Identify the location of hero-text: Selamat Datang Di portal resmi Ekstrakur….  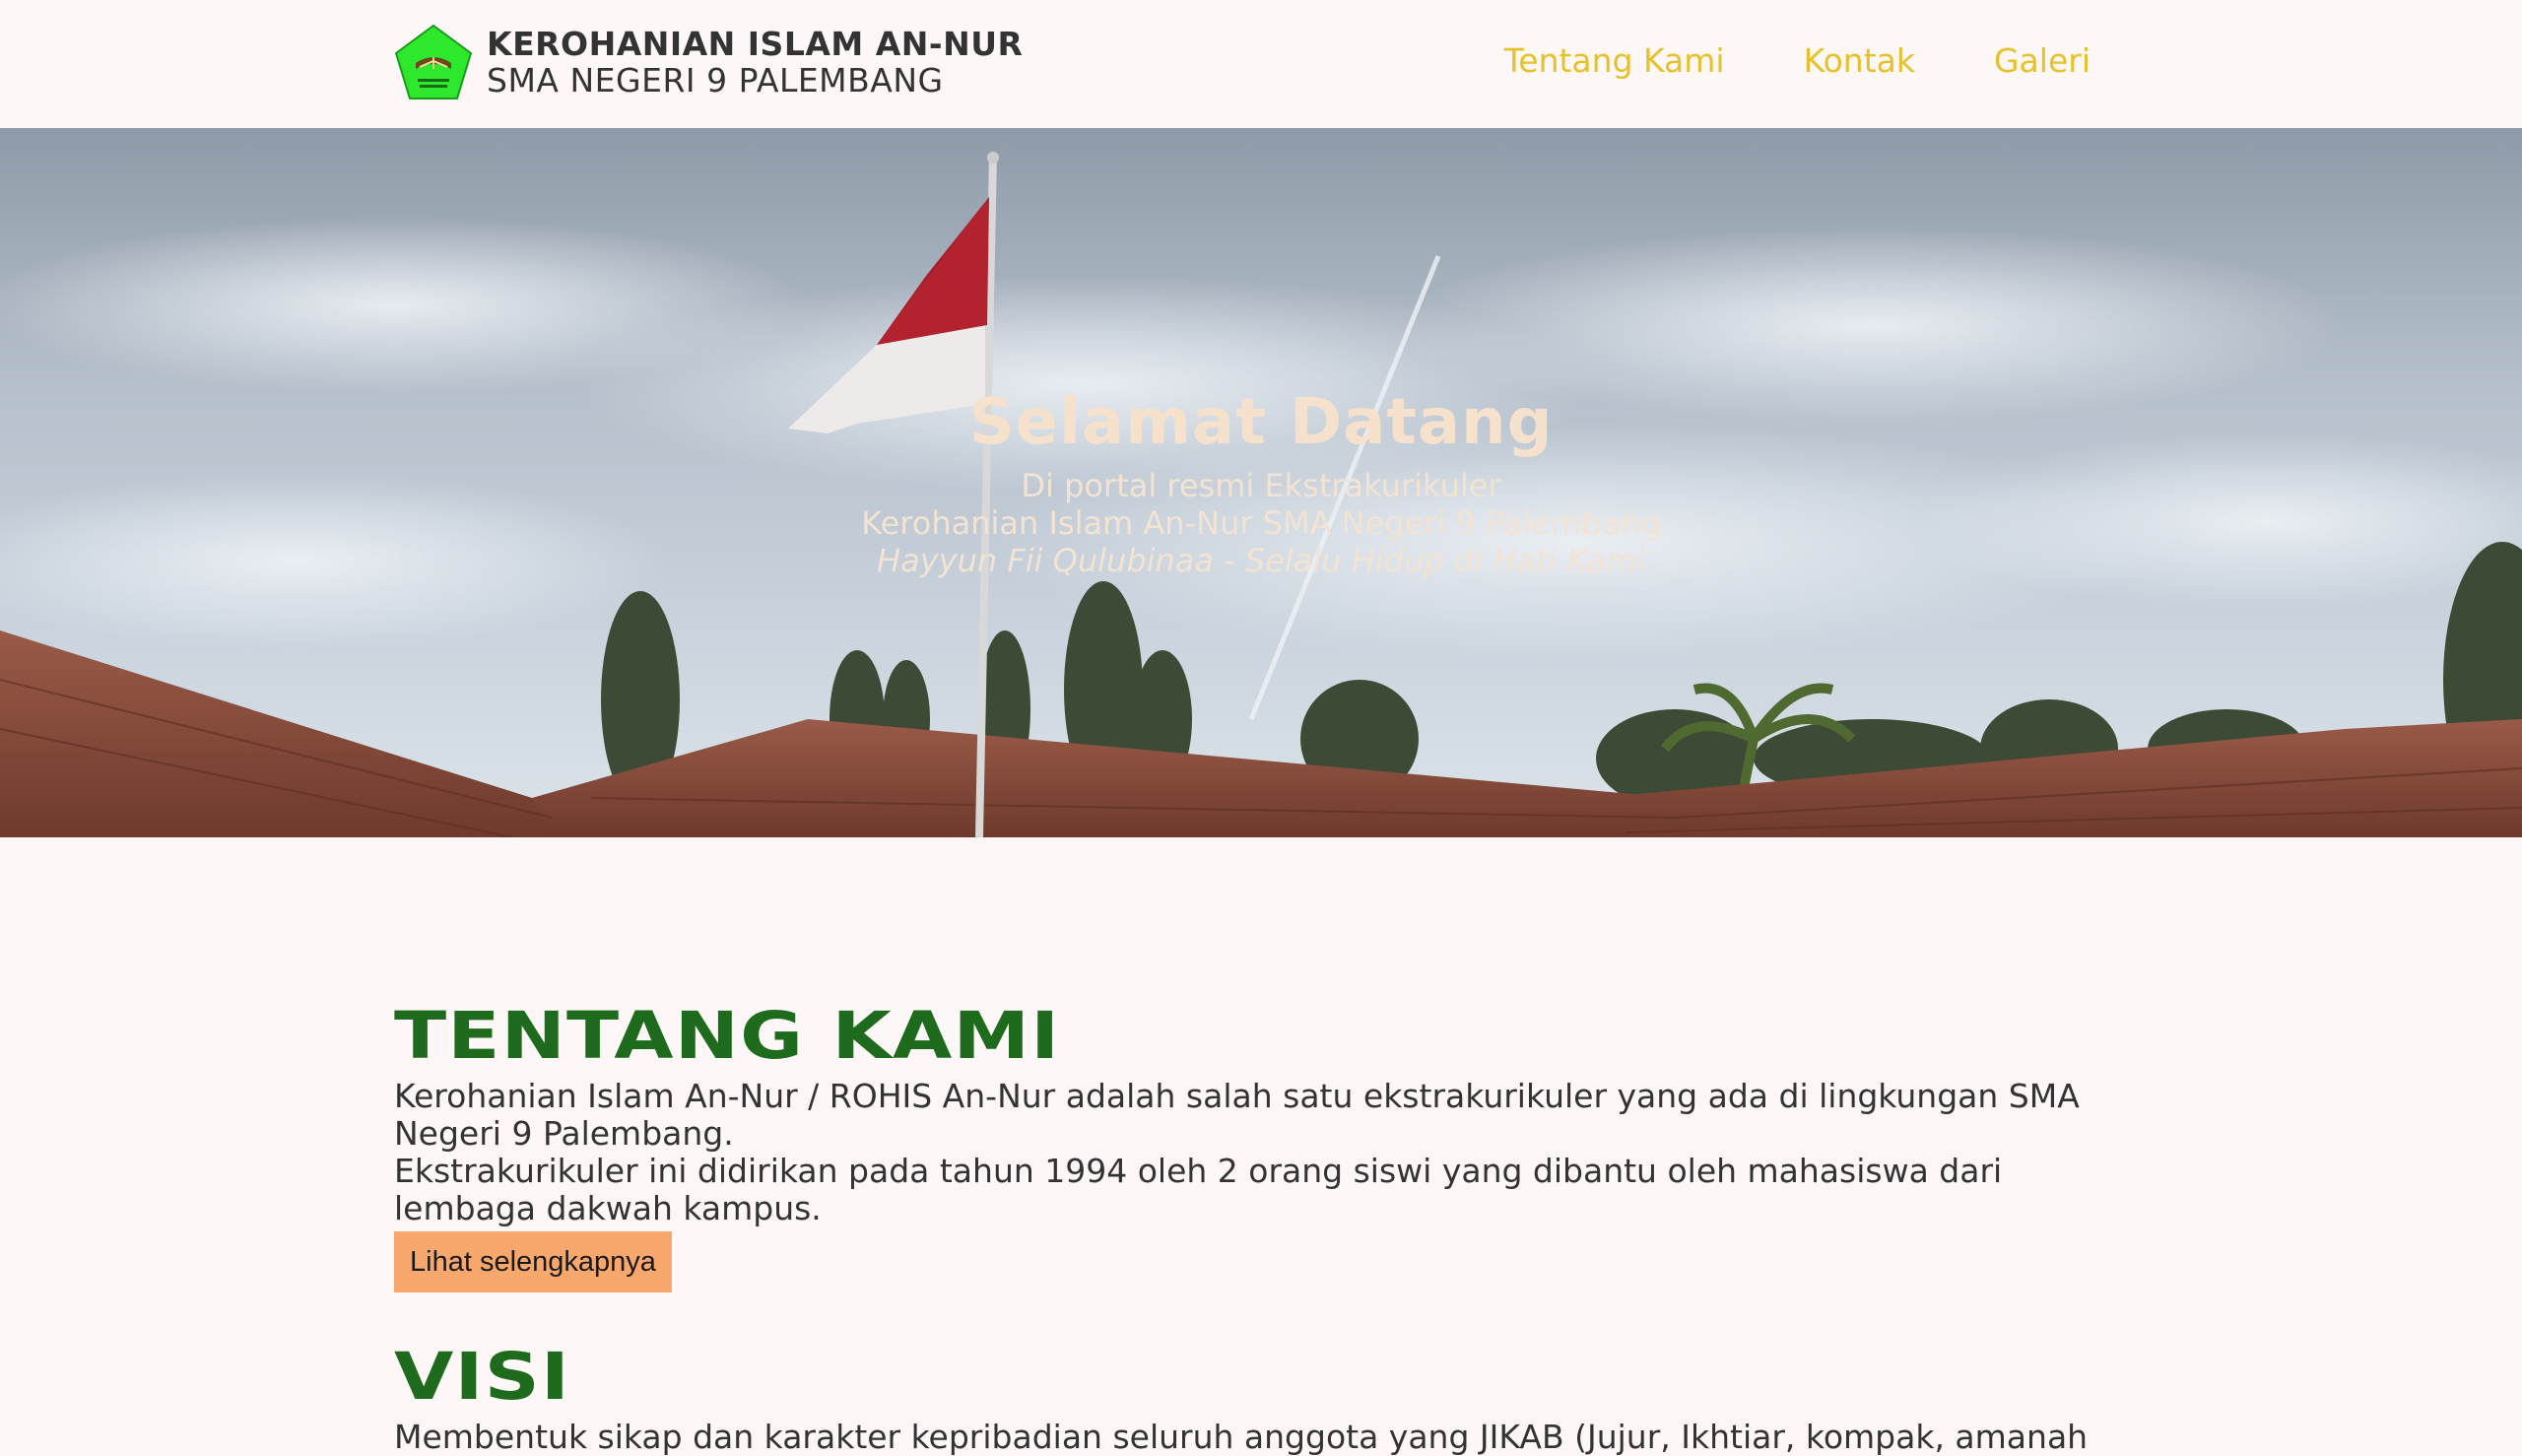
(1261, 482).